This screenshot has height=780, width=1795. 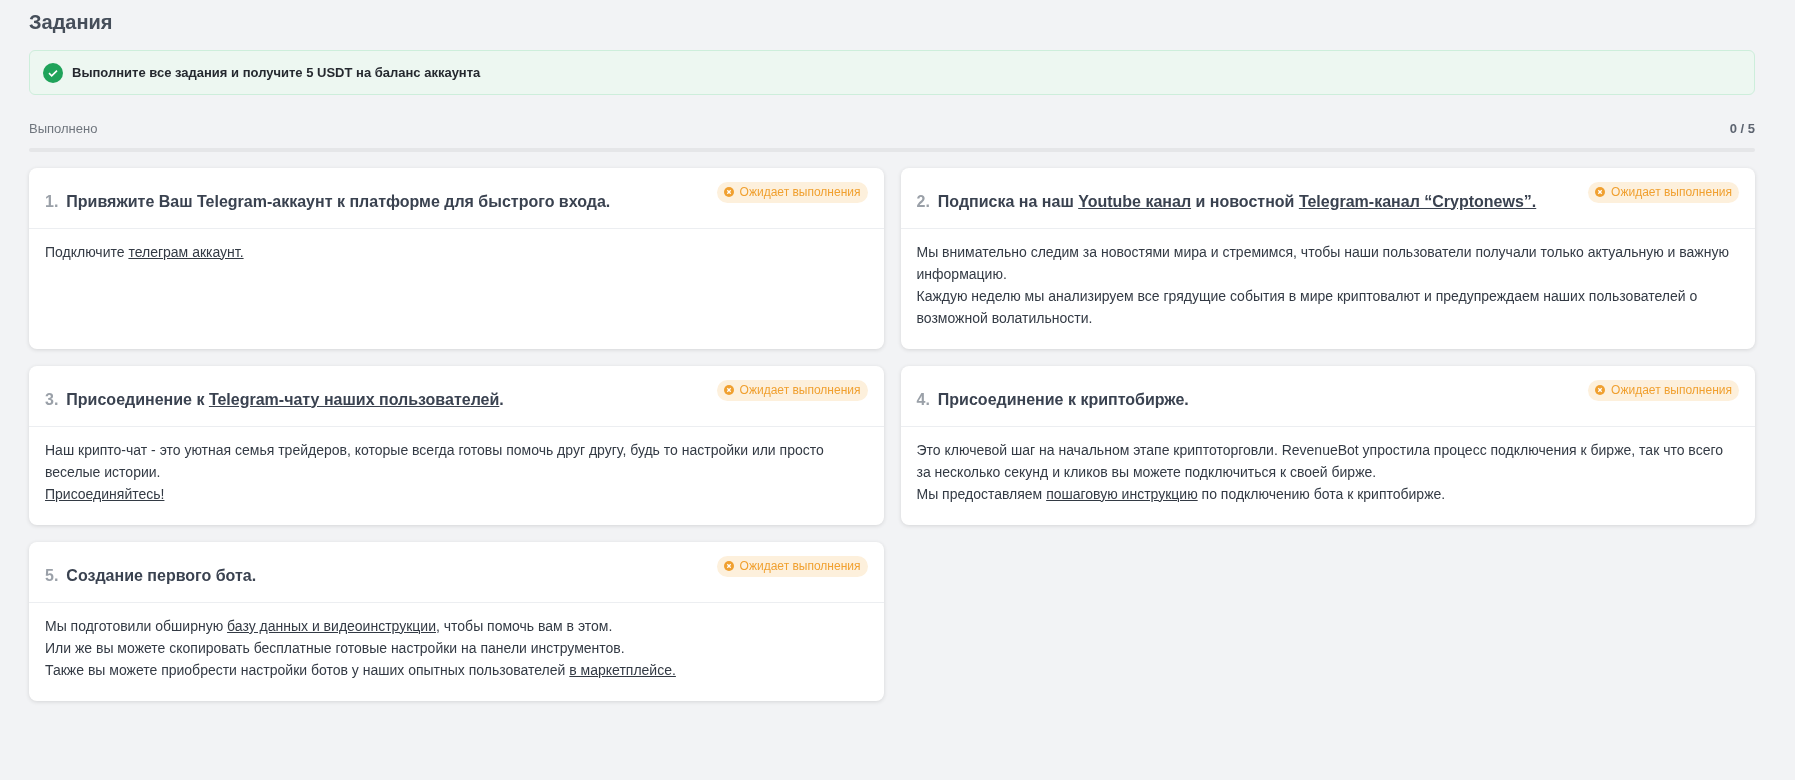 What do you see at coordinates (361, 670) in the screenshot?
I see `task-description: Также вы можете приобрести настройки ботов у наших опытных пользователей в маркетплейсе.` at bounding box center [361, 670].